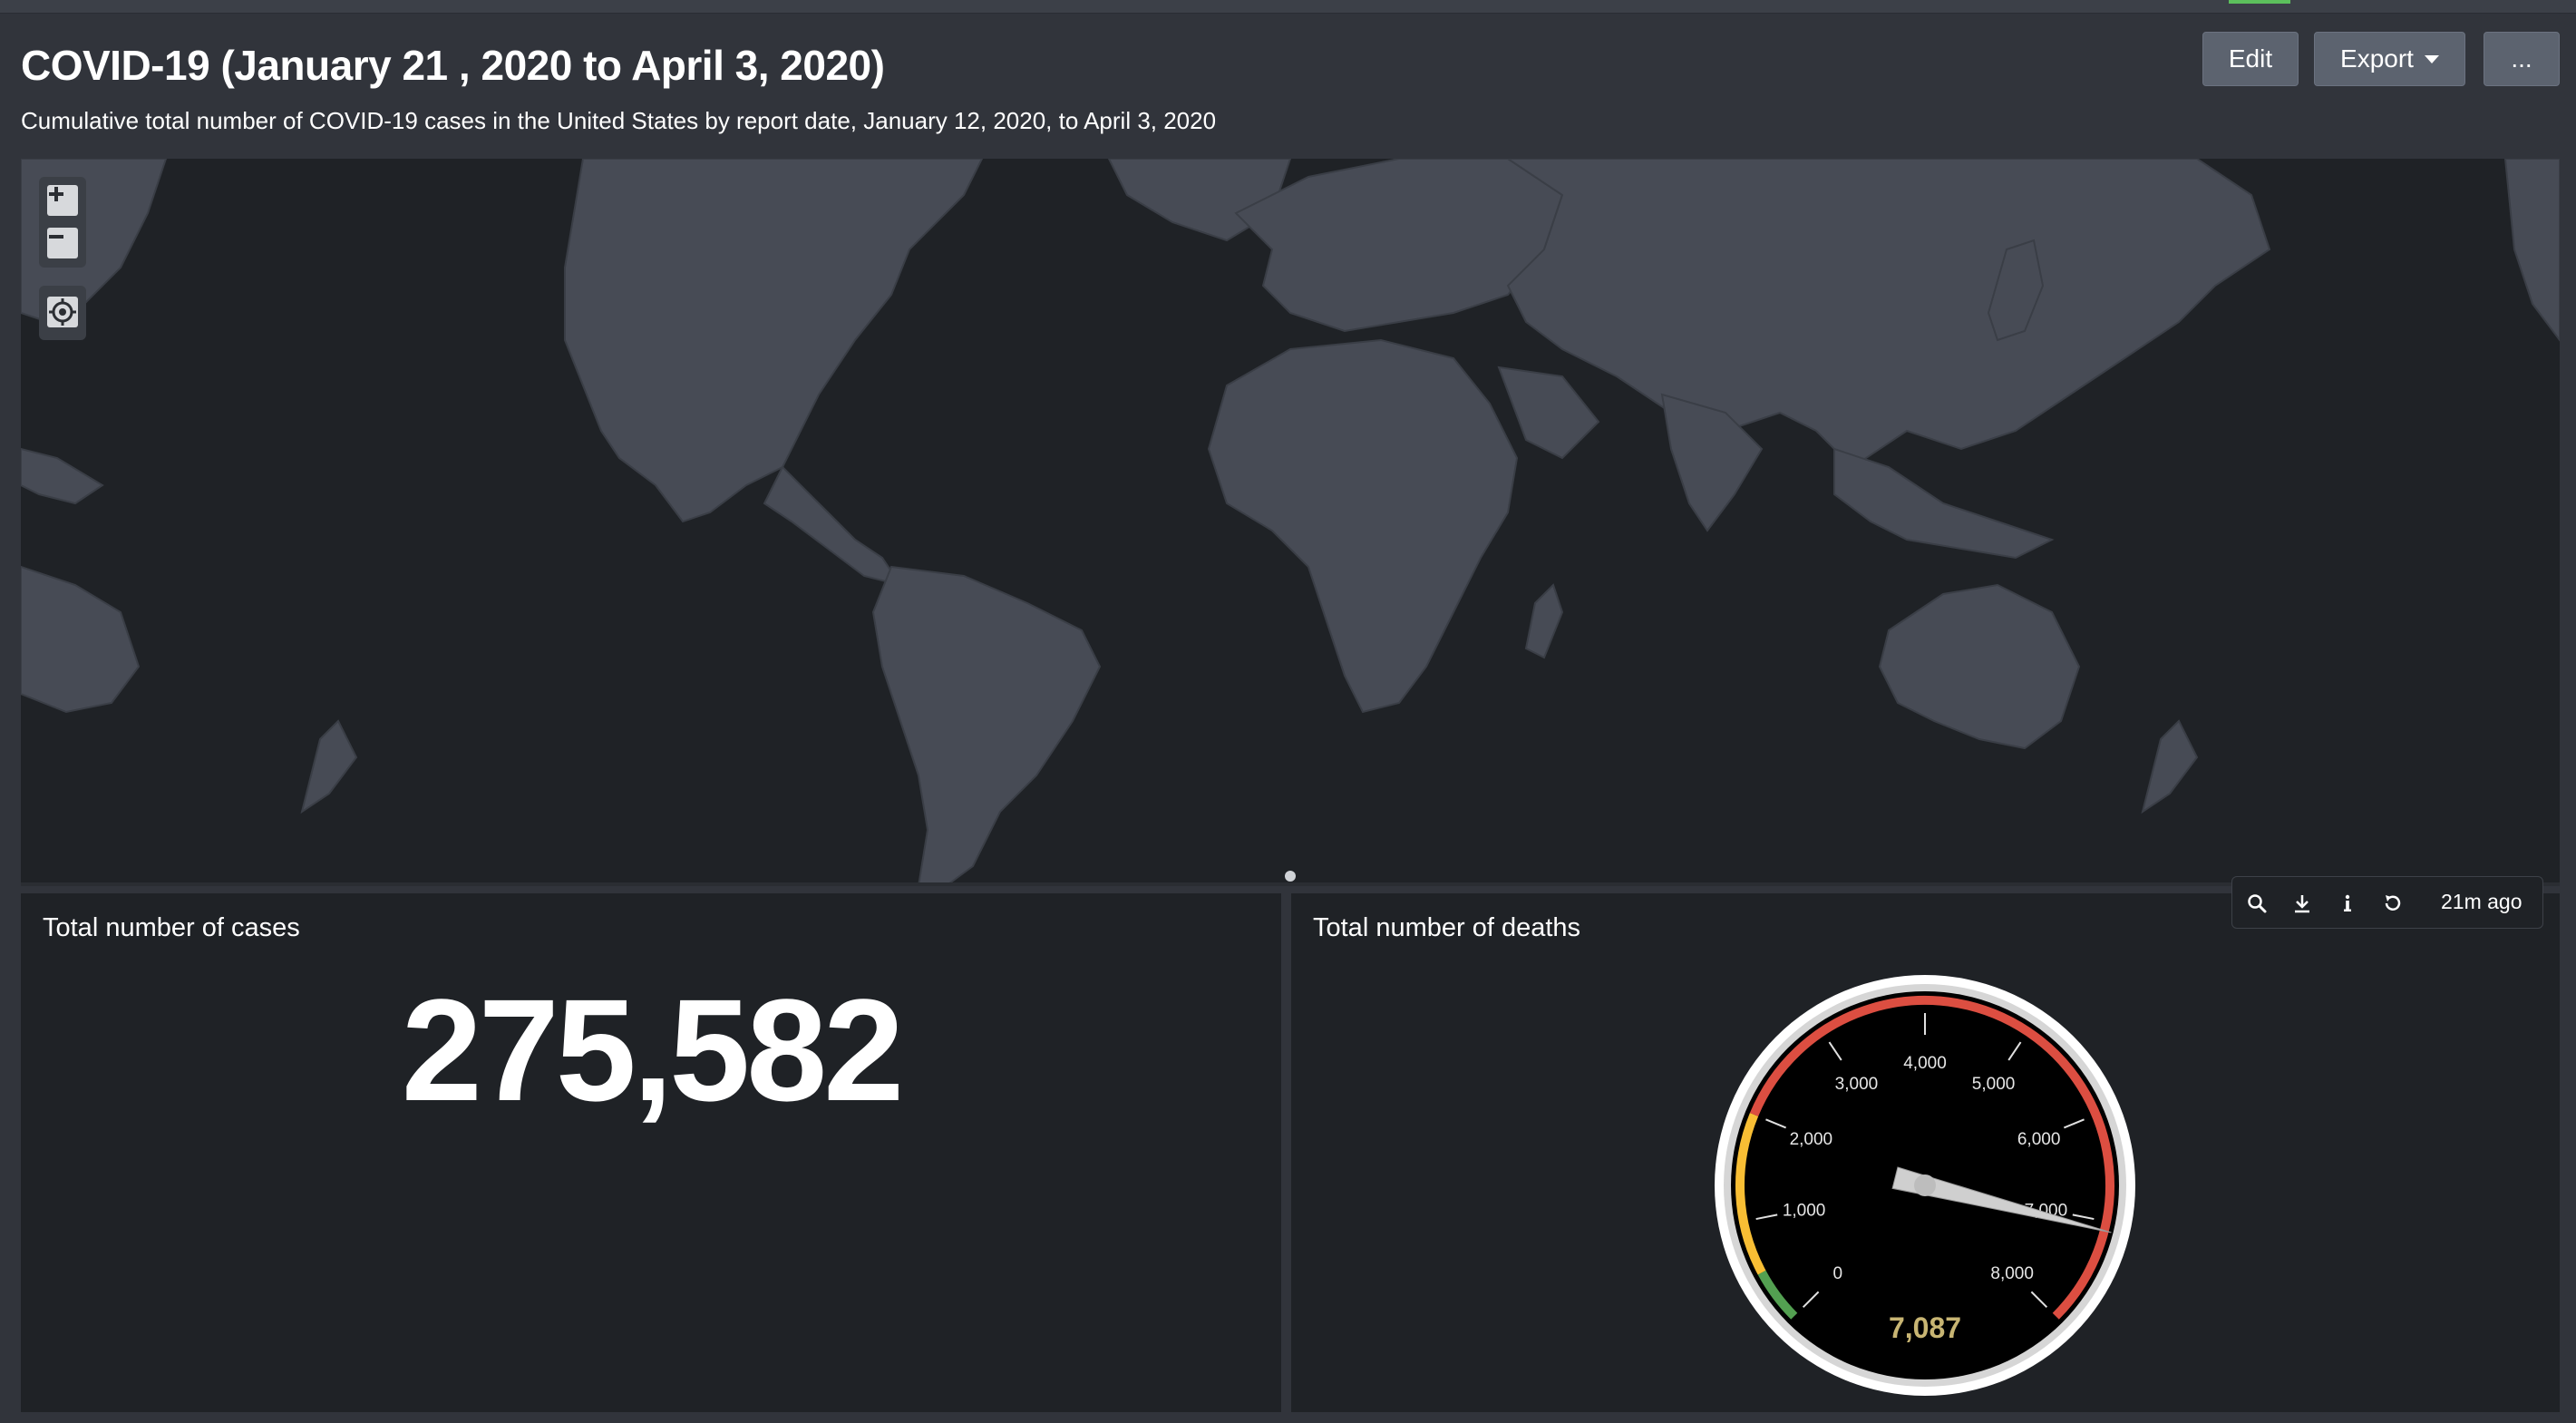 The height and width of the screenshot is (1423, 2576). What do you see at coordinates (652, 1050) in the screenshot?
I see `cases-single-value: 275,582` at bounding box center [652, 1050].